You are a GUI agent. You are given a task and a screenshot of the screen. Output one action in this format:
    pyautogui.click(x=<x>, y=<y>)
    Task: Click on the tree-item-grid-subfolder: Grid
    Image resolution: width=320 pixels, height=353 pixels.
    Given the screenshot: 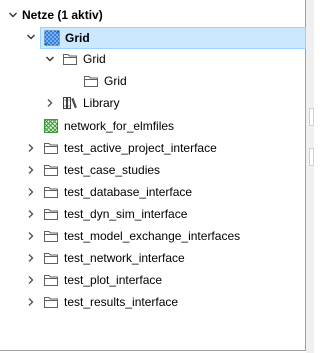 What is the action you would take?
    pyautogui.click(x=153, y=81)
    